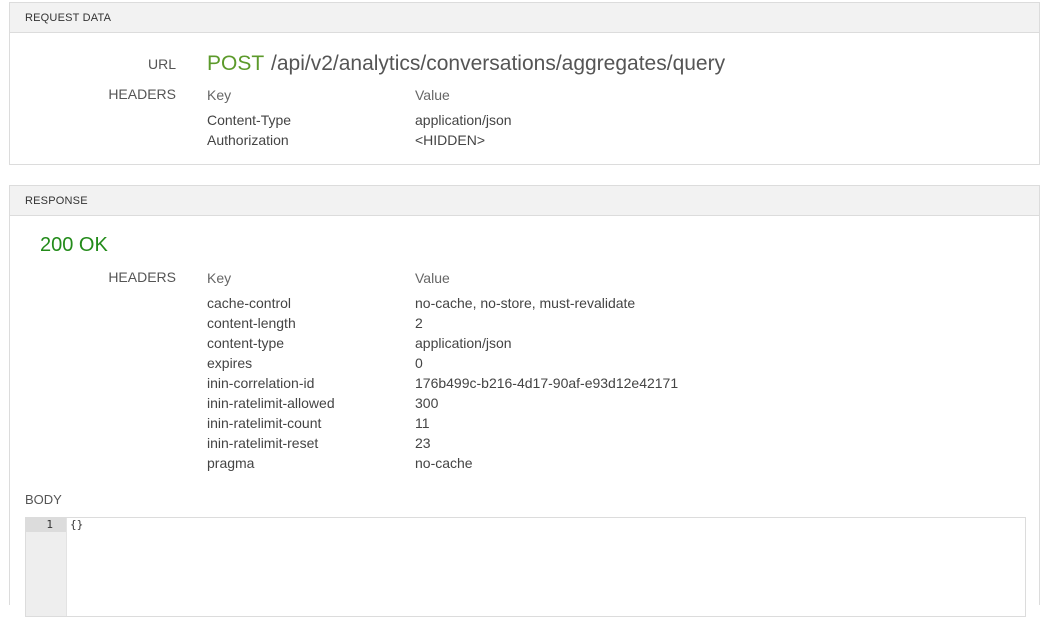 This screenshot has height=617, width=1055. What do you see at coordinates (142, 94) in the screenshot?
I see `request-headers-label: HEADERS` at bounding box center [142, 94].